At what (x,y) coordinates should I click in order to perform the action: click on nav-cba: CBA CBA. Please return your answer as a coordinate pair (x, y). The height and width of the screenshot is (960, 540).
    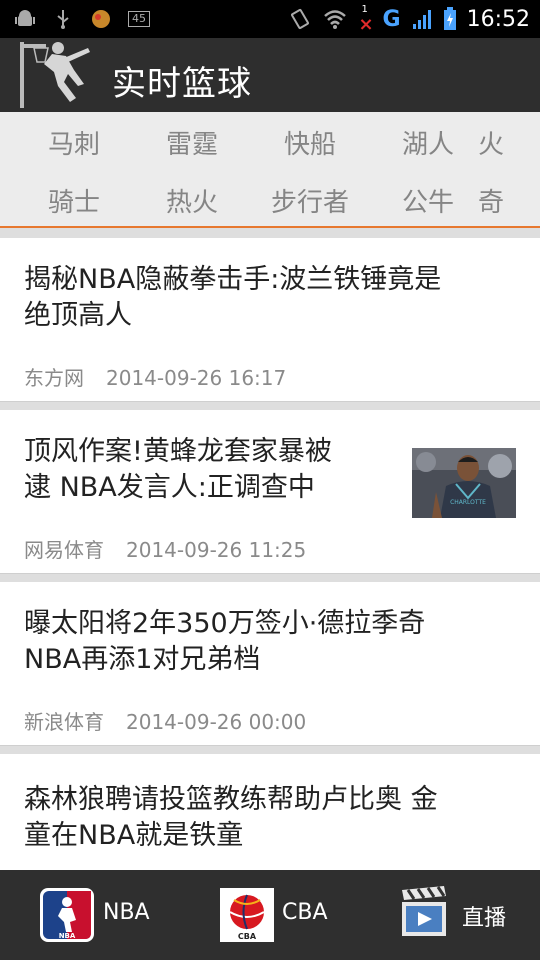
    Looking at the image, I should click on (285, 915).